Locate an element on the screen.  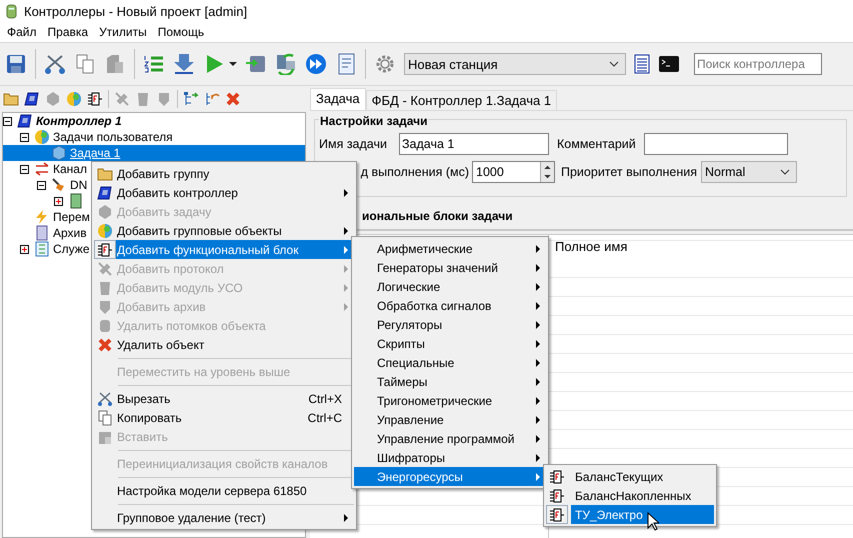
field-label: Приоритет выполнения is located at coordinates (629, 172).